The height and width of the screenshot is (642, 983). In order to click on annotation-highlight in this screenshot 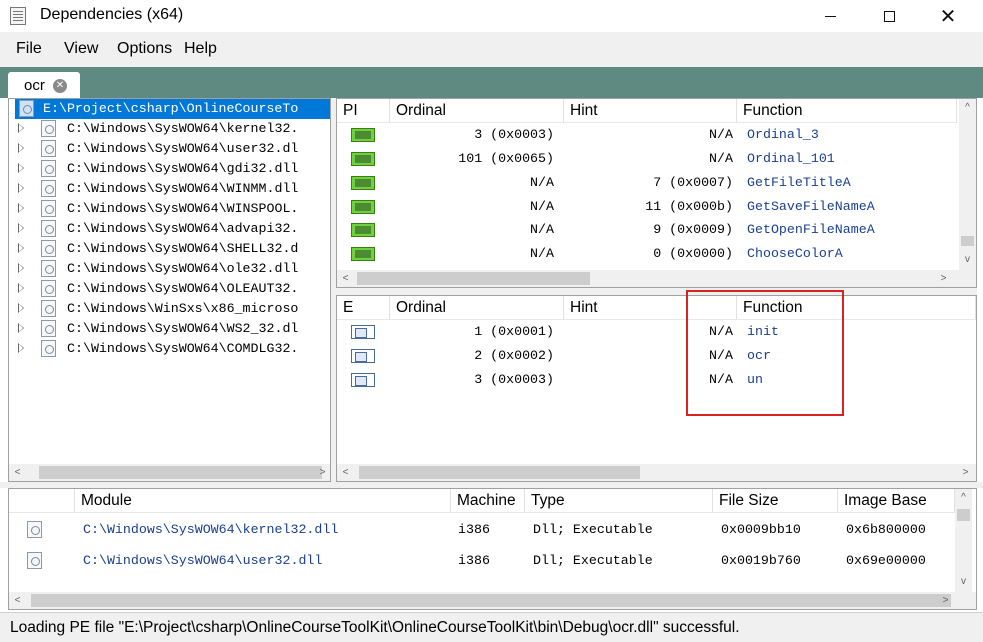, I will do `click(765, 353)`.